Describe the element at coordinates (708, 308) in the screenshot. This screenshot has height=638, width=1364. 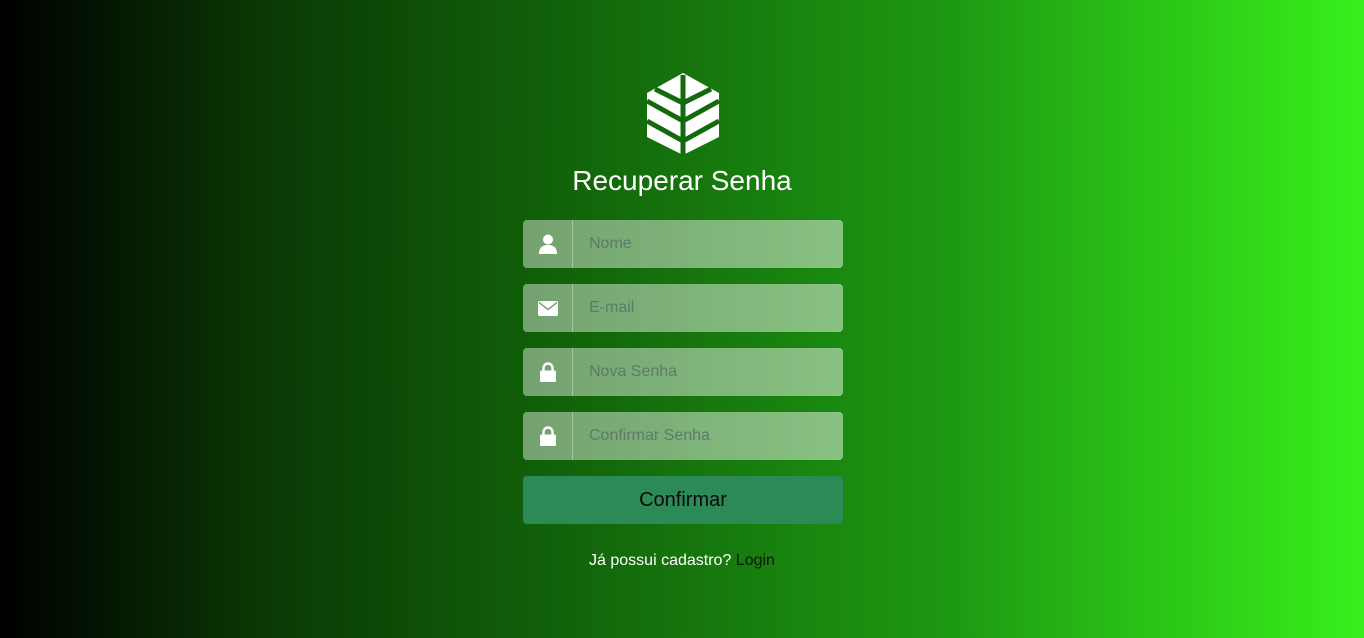
I see `email-input` at that location.